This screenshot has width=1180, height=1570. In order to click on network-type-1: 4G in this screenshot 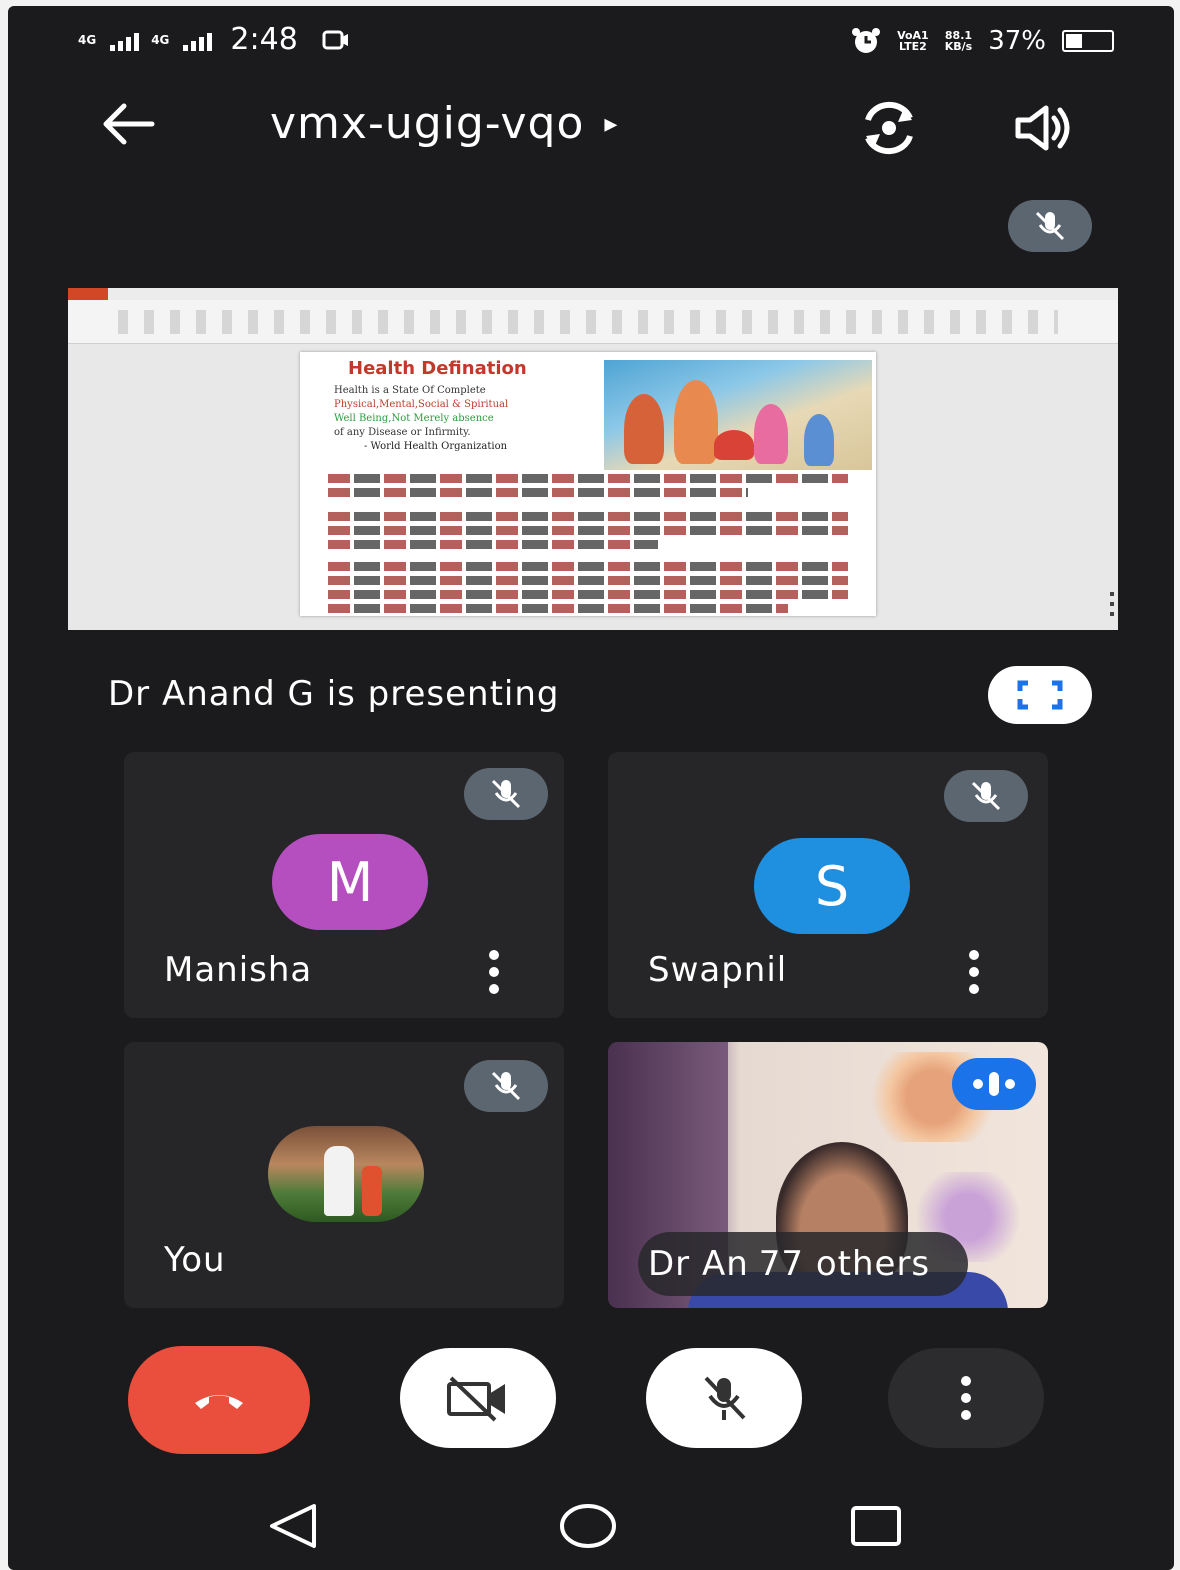, I will do `click(87, 39)`.